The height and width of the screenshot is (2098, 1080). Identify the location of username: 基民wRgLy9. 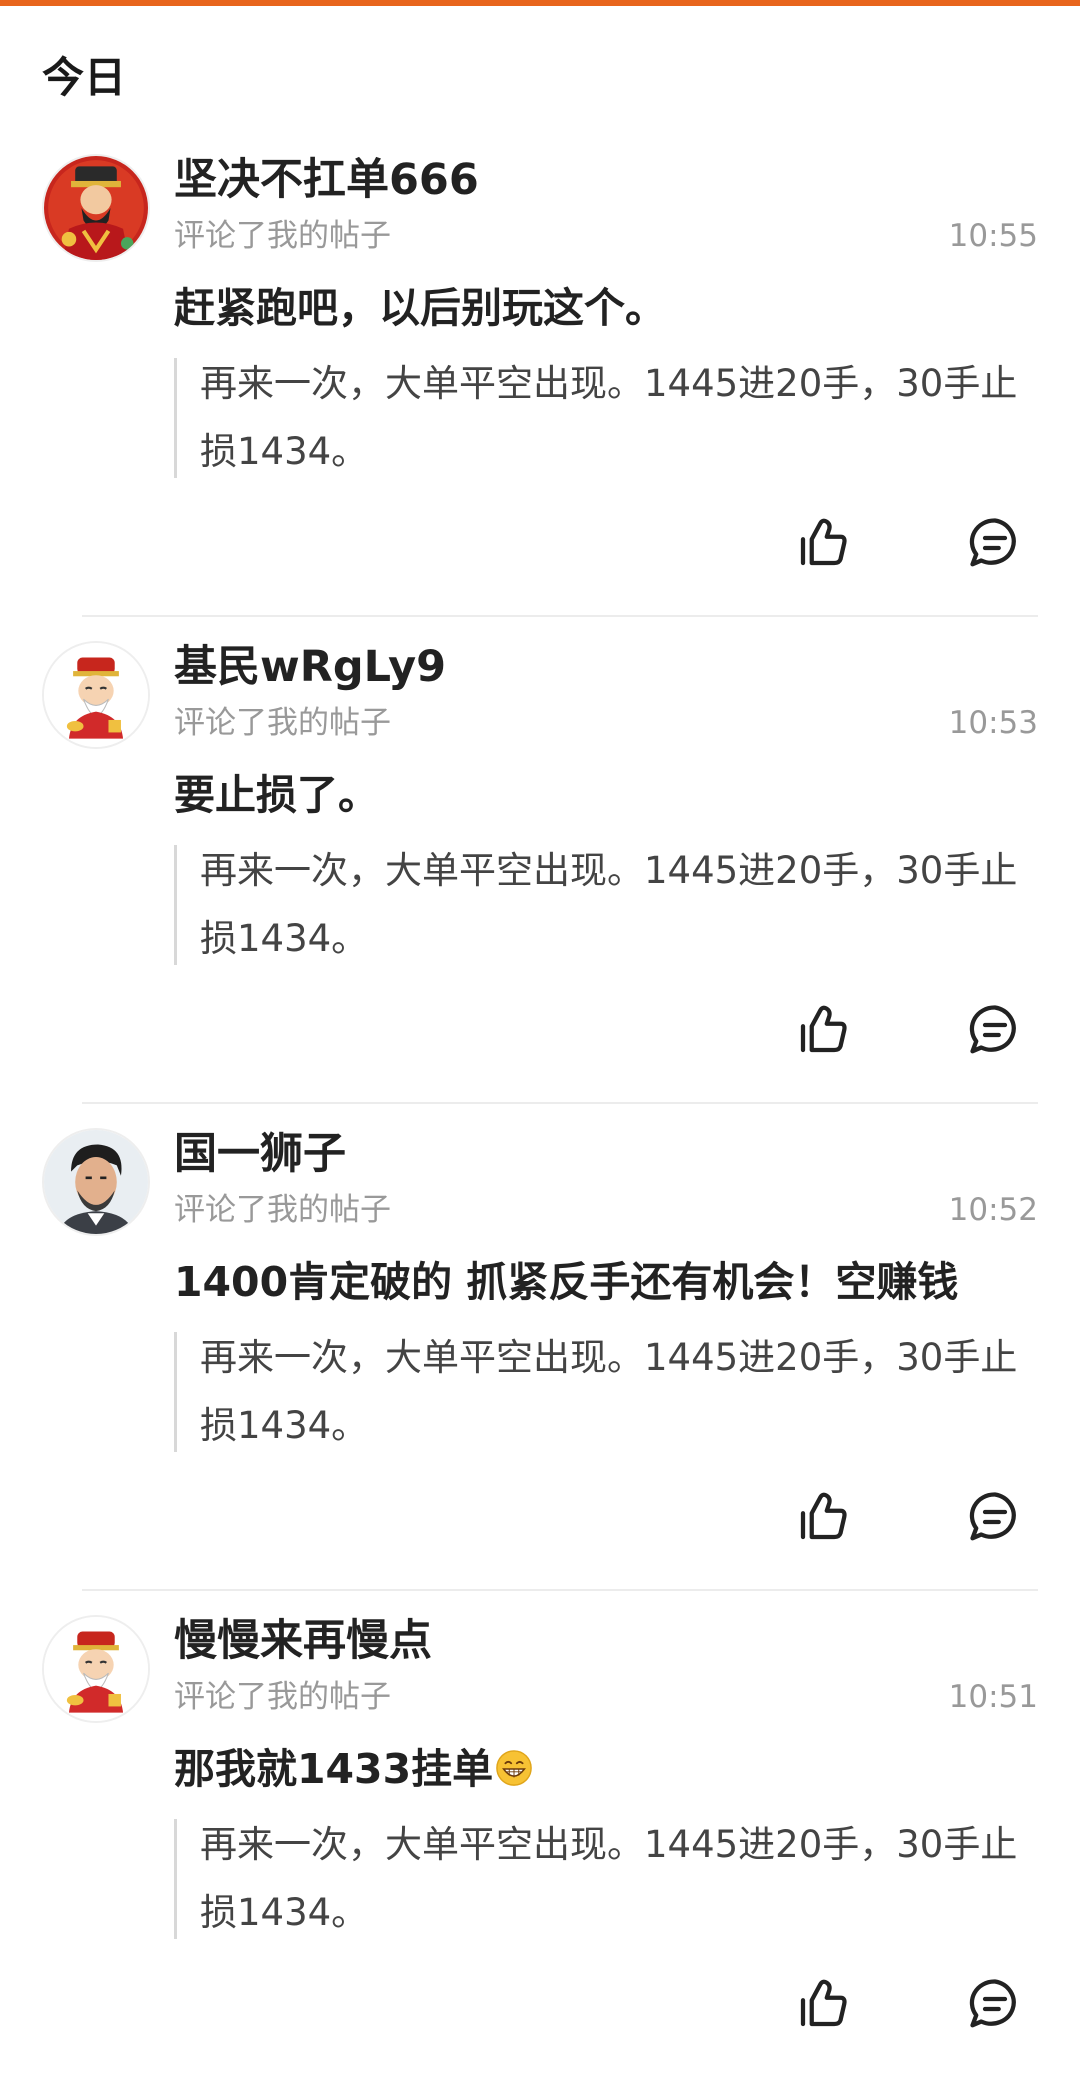
(310, 667).